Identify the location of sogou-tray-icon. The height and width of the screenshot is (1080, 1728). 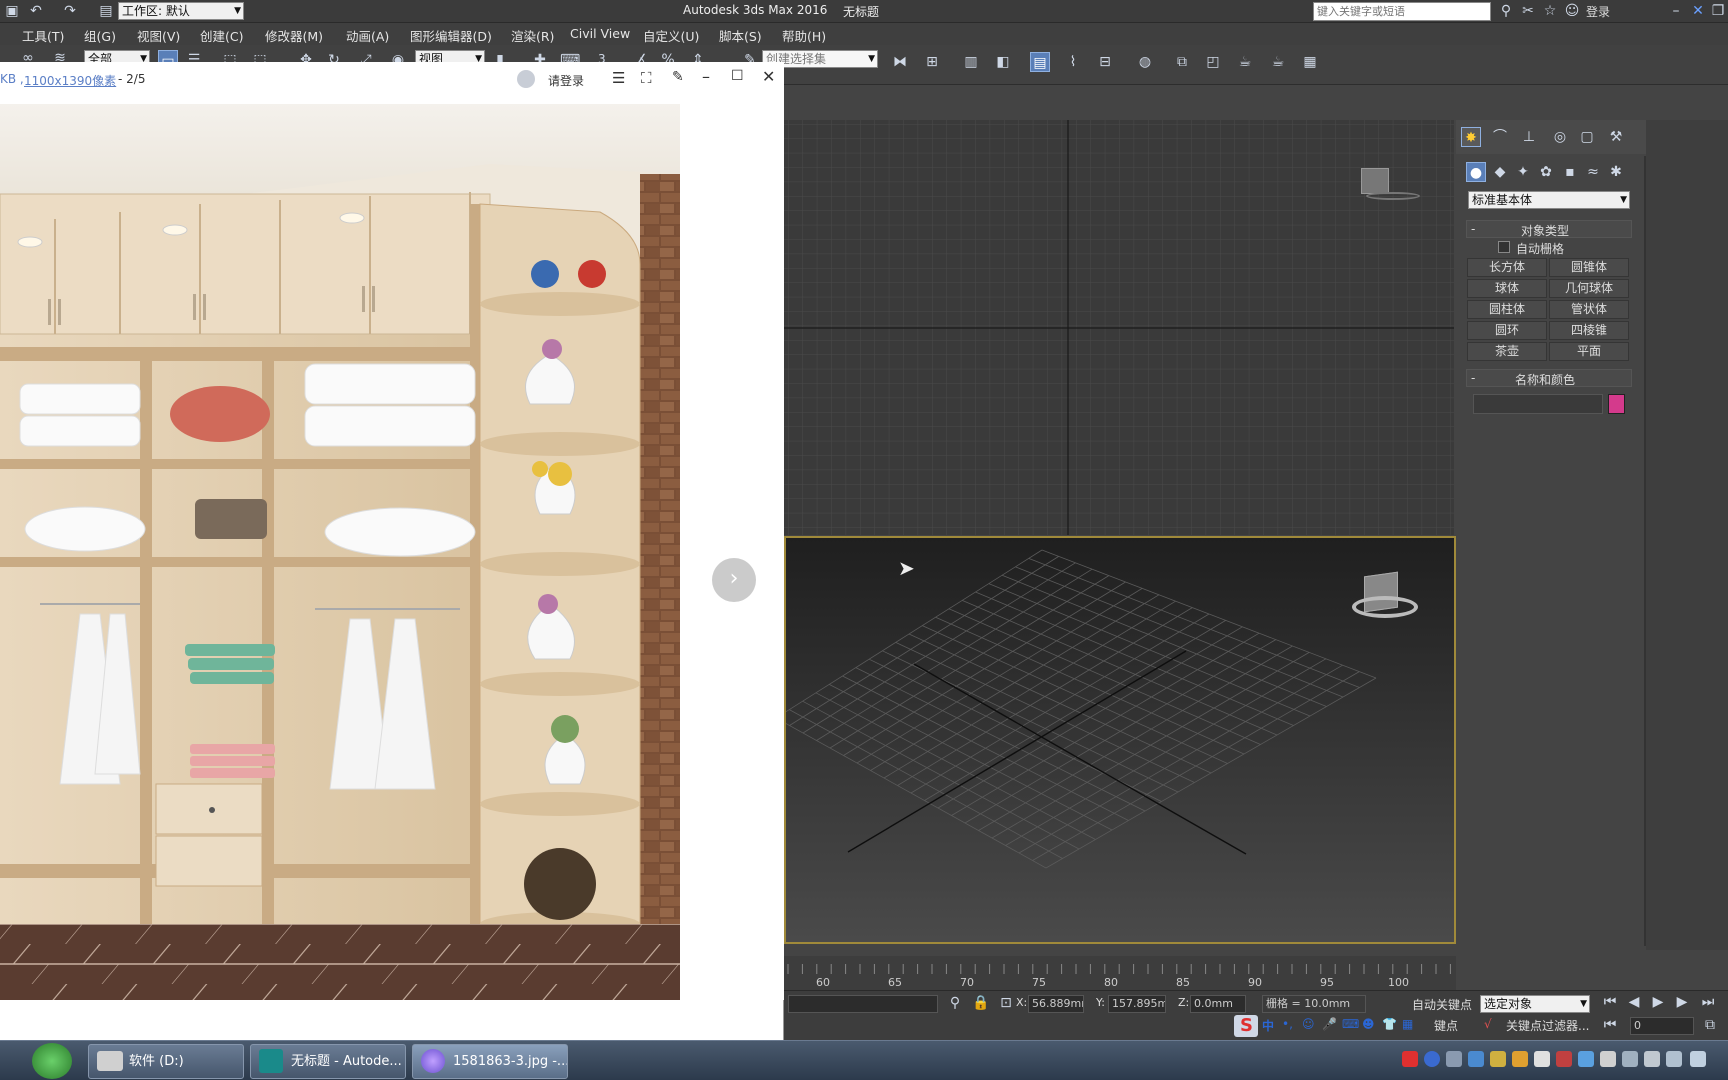
(1410, 1059).